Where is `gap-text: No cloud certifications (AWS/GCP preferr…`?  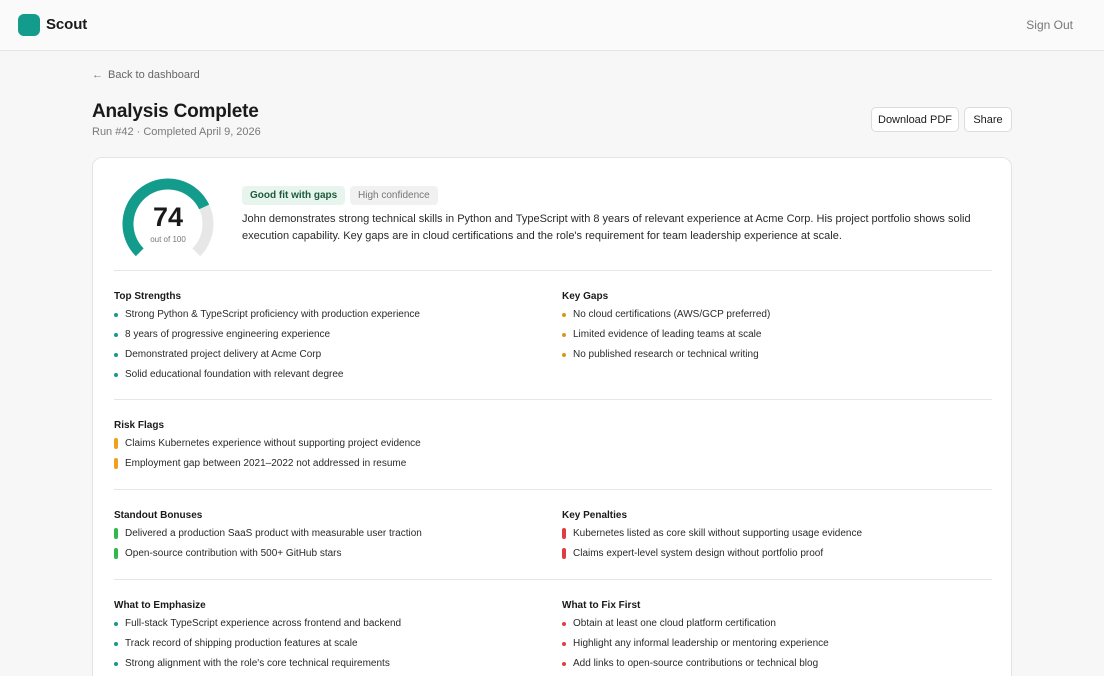 gap-text: No cloud certifications (AWS/GCP preferr… is located at coordinates (672, 314).